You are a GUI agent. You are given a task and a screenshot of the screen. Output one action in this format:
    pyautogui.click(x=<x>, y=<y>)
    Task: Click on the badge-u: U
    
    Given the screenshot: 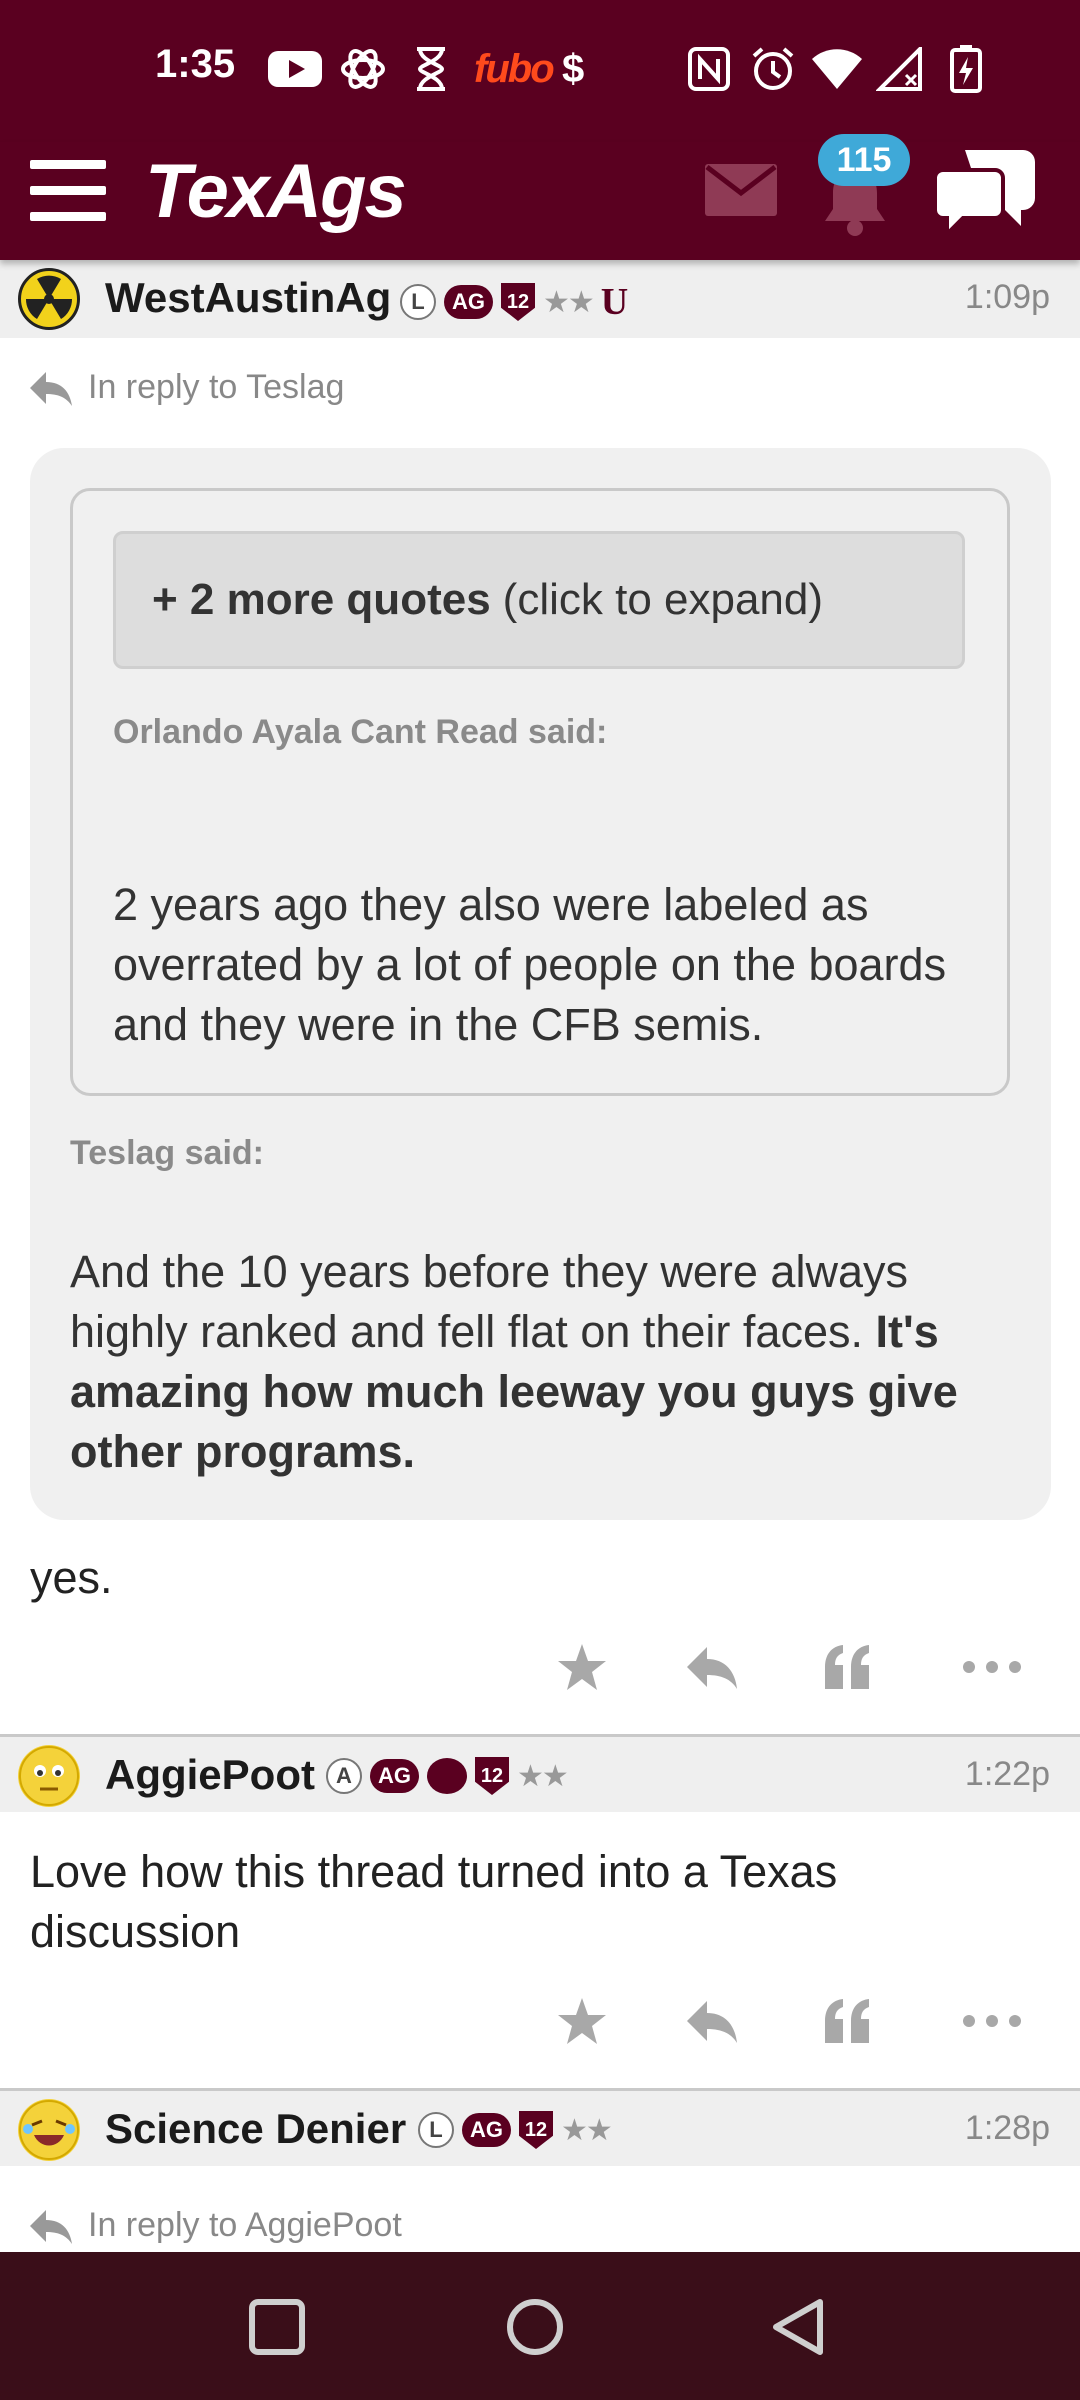 What is the action you would take?
    pyautogui.click(x=614, y=302)
    